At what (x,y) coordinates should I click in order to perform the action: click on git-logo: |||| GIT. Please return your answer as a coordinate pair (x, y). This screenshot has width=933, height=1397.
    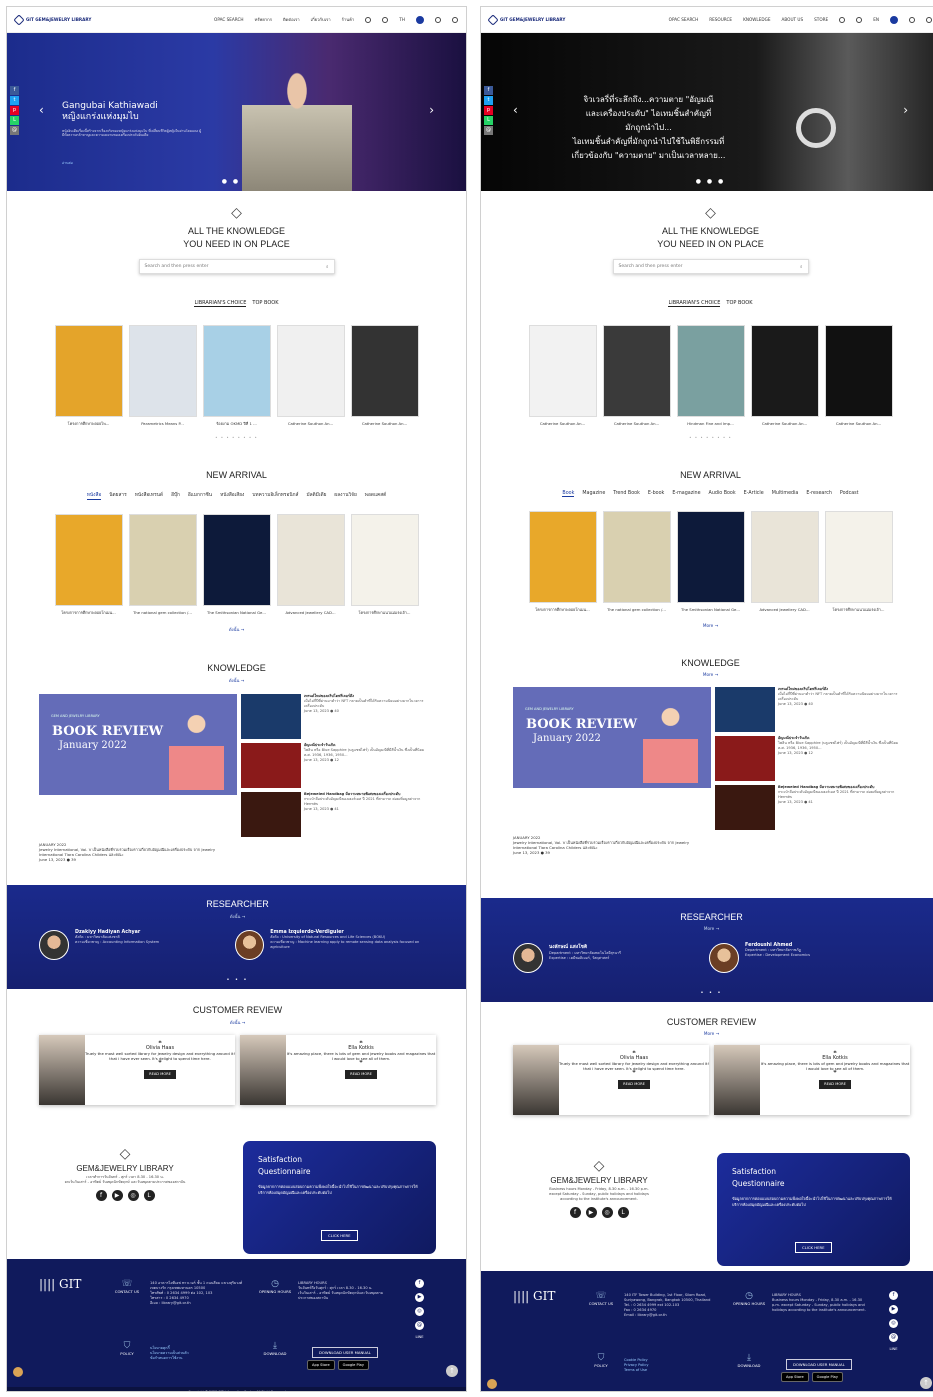
    Looking at the image, I should click on (534, 1296).